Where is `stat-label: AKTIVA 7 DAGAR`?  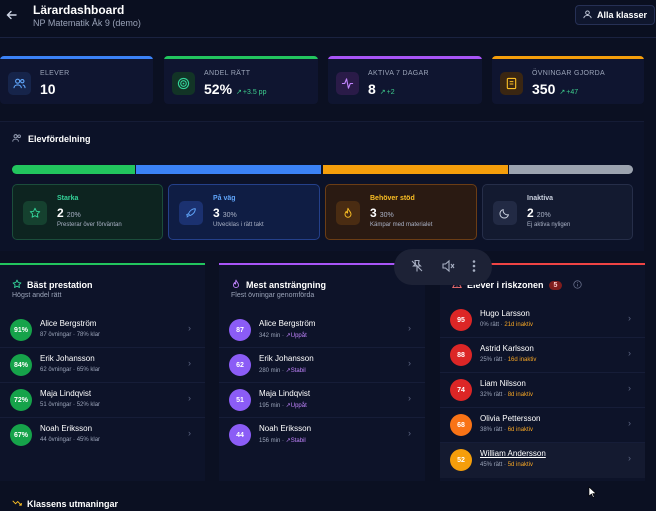
stat-label: AKTIVA 7 DAGAR is located at coordinates (398, 73).